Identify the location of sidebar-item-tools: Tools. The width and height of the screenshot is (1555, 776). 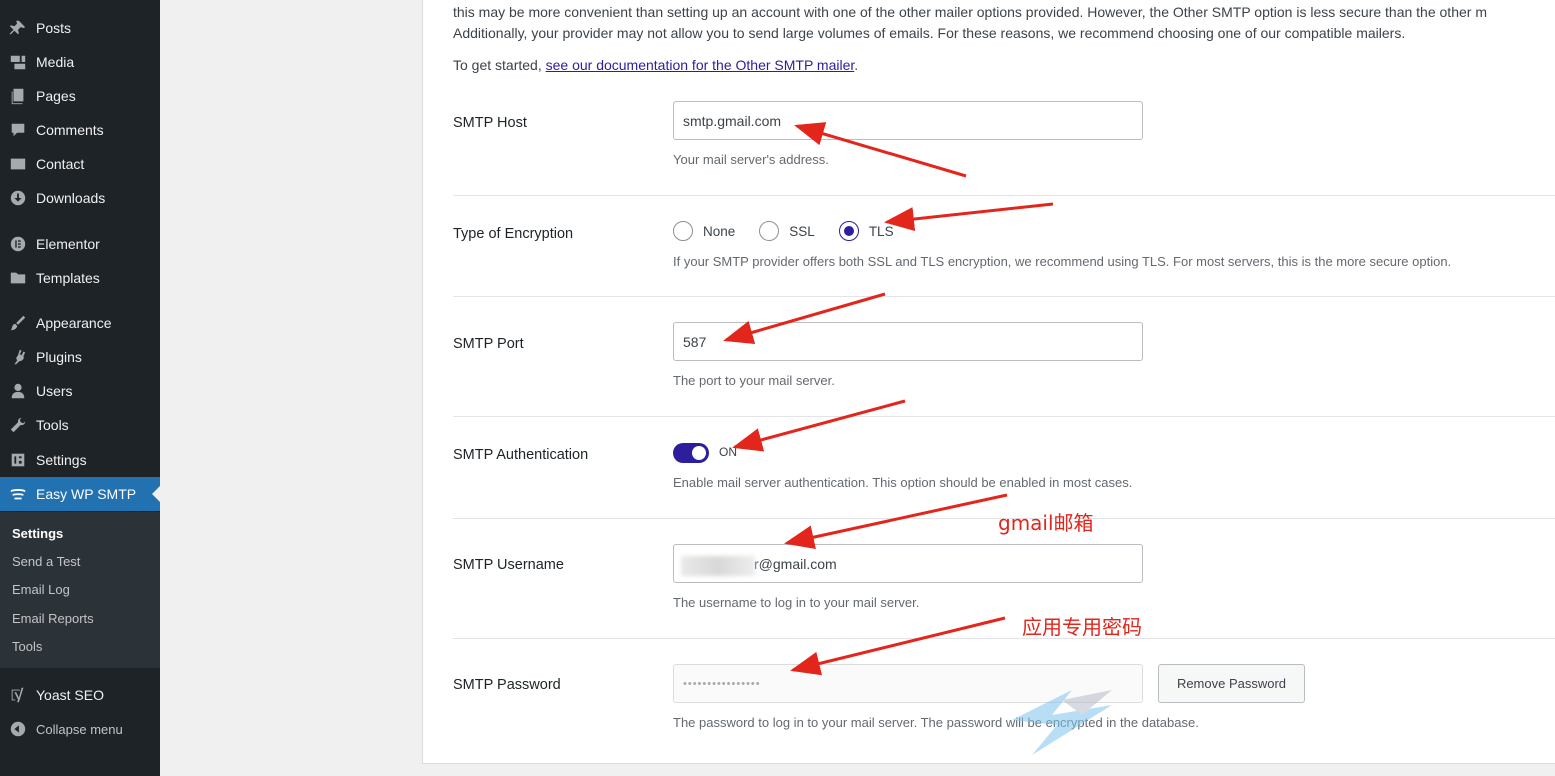
(80, 425).